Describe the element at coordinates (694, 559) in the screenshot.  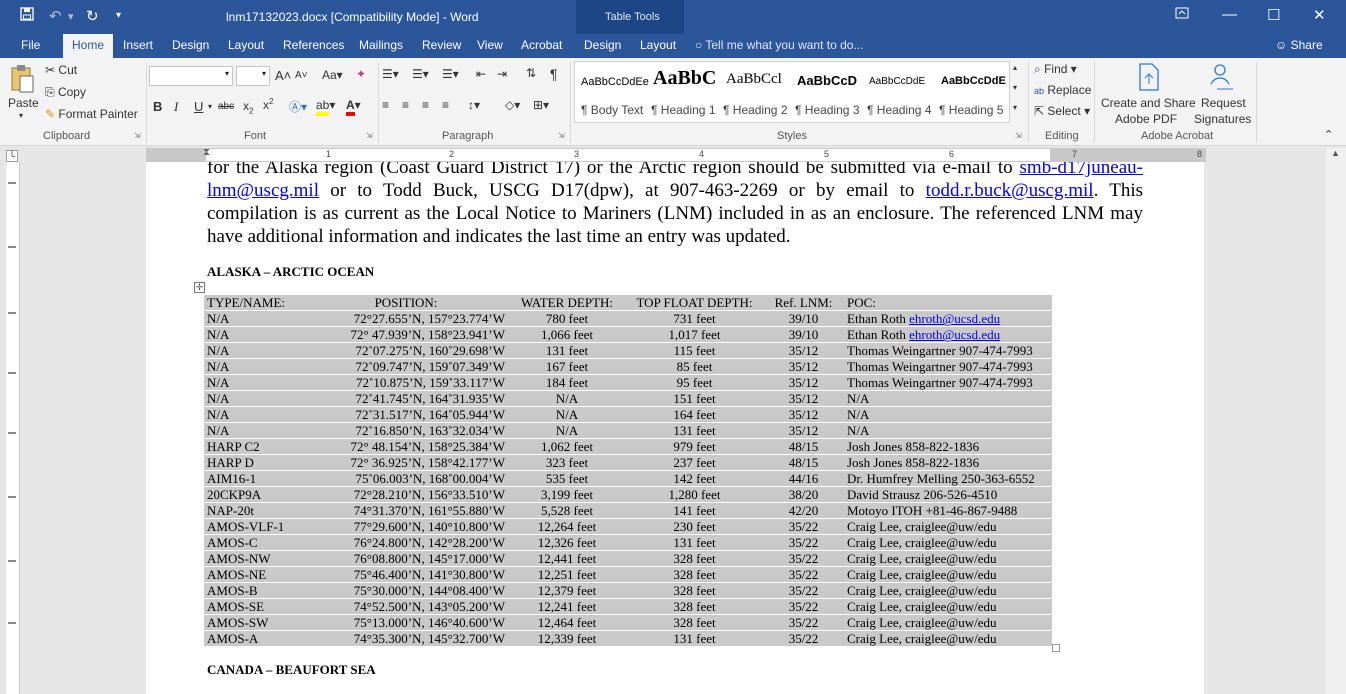
I see `table-cell: 328 feet` at that location.